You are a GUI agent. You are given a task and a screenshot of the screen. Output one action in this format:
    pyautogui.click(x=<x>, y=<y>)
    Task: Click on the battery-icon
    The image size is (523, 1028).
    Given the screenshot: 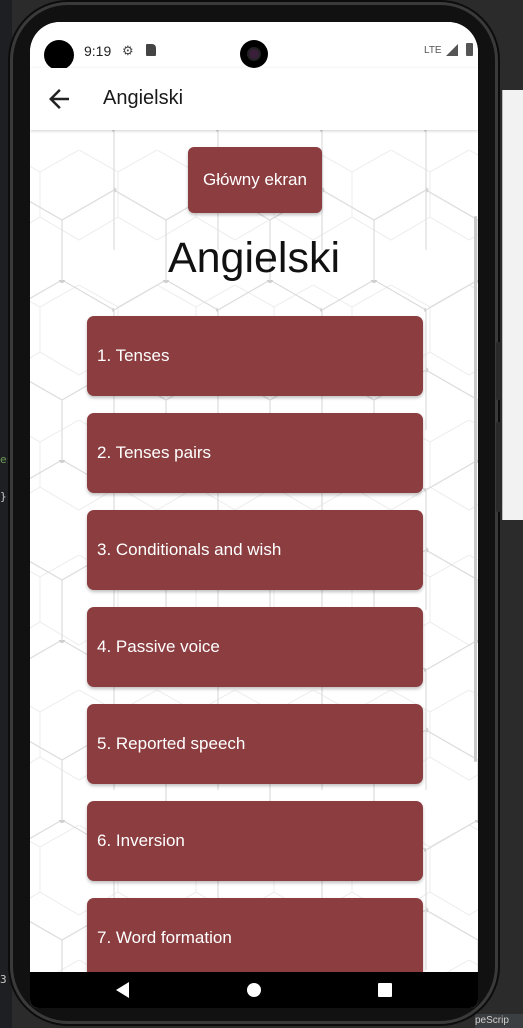 What is the action you would take?
    pyautogui.click(x=469, y=49)
    